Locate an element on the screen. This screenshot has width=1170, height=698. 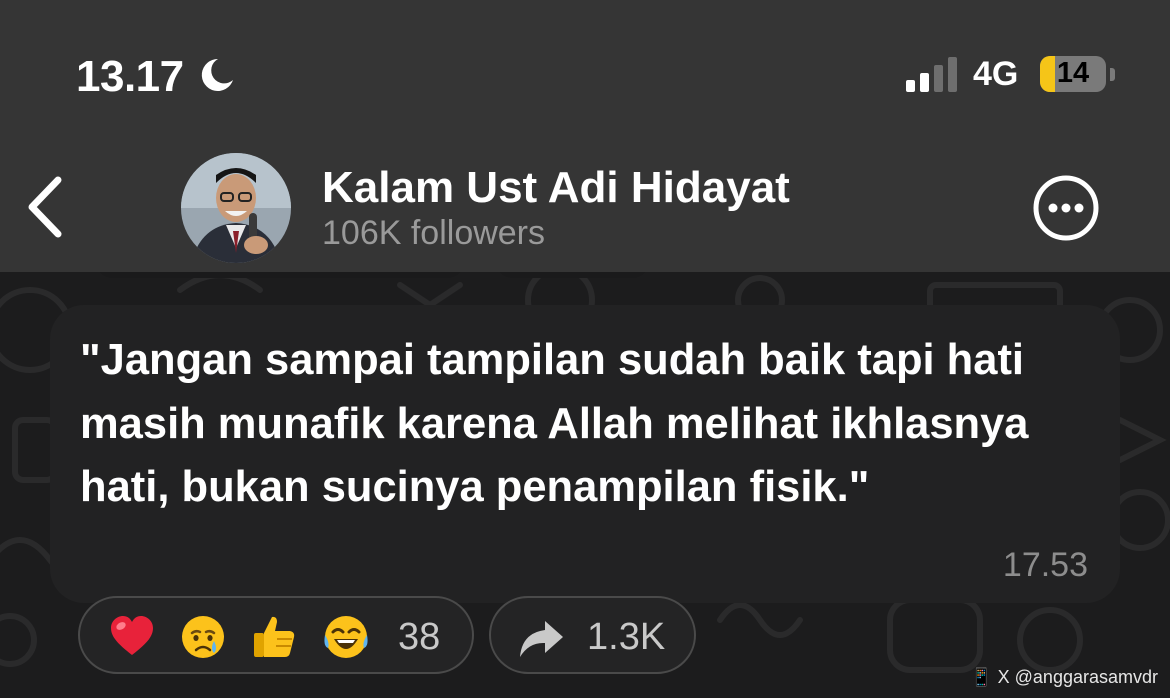
channel-name: Kalam Ust Adi Hidayat is located at coordinates (556, 188).